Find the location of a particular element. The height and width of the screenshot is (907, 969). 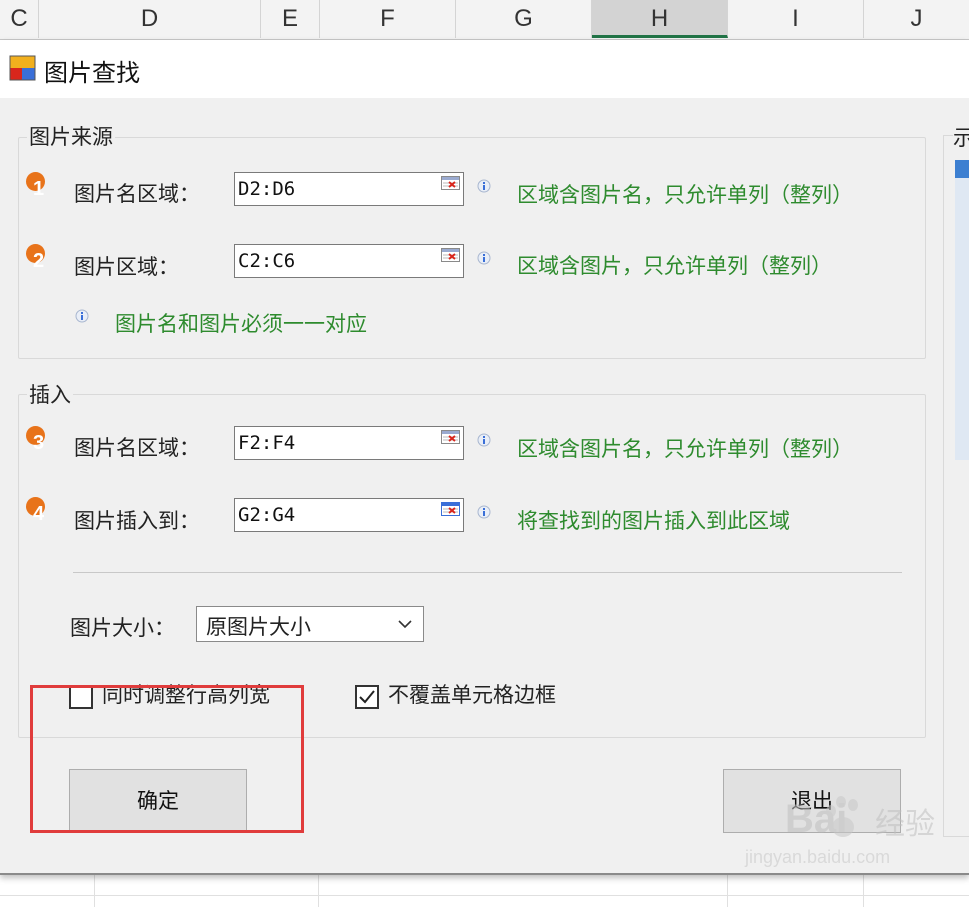

column-header-bar: C D E F G H I J is located at coordinates (484, 20).